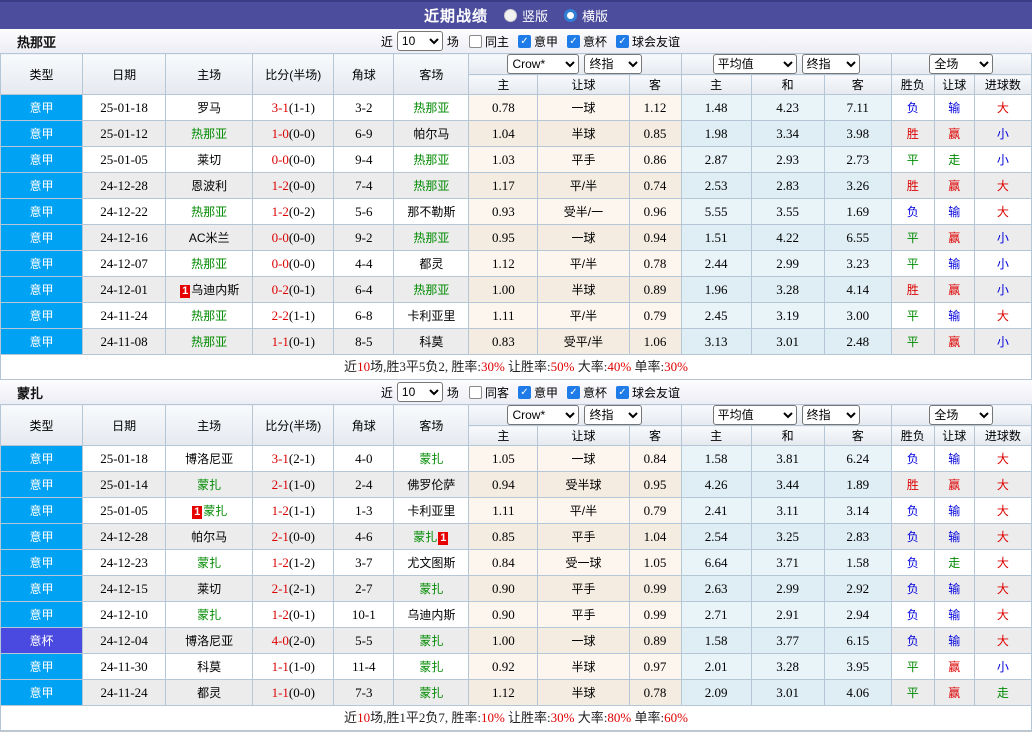 This screenshot has height=735, width=1032. Describe the element at coordinates (1002, 588) in the screenshot. I see `cell-result-goals: 大` at that location.